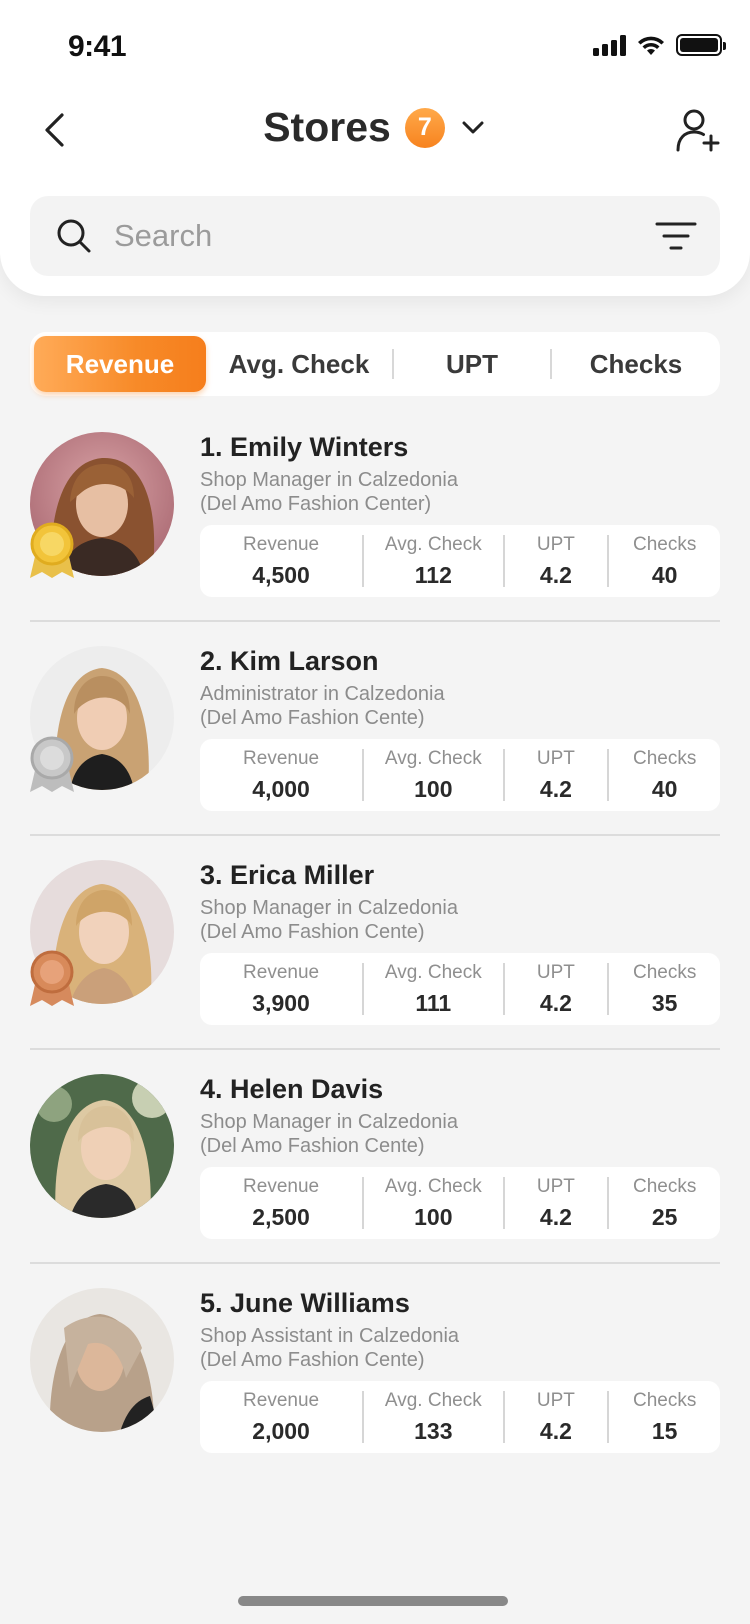 This screenshot has height=1624, width=750. I want to click on store-count-badge: 7, so click(424, 127).